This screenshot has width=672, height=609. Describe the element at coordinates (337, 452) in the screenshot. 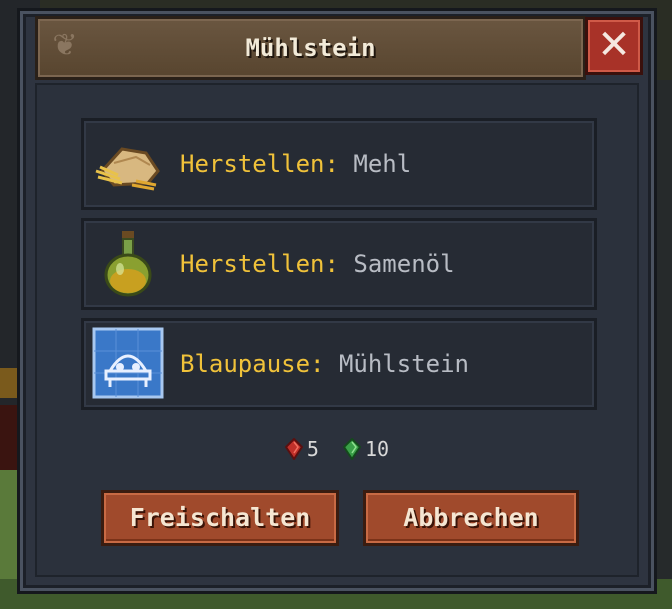

I see `cost-row: 5 10` at that location.